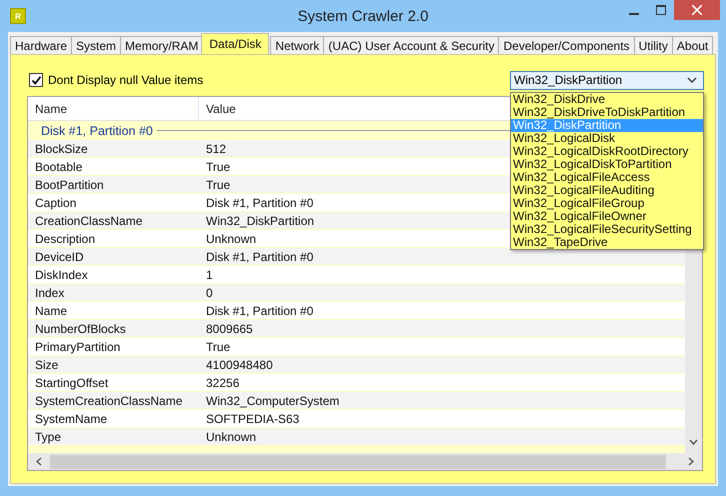  What do you see at coordinates (113, 108) in the screenshot?
I see `column-header: Name` at bounding box center [113, 108].